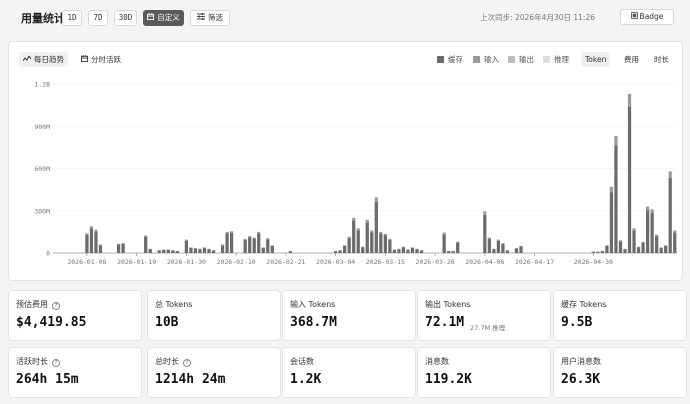  What do you see at coordinates (620, 372) in the screenshot?
I see `stat-user-messages: 用户消息数 26.3K` at bounding box center [620, 372].